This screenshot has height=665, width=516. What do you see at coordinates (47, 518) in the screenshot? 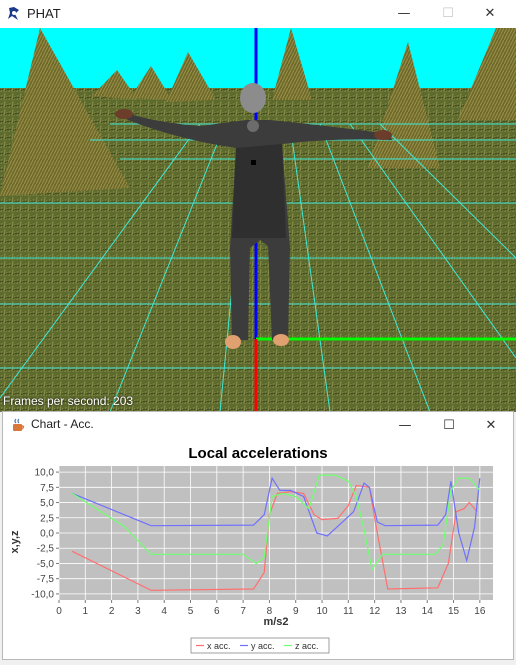
I see `y-tick-label: 2,5` at bounding box center [47, 518].